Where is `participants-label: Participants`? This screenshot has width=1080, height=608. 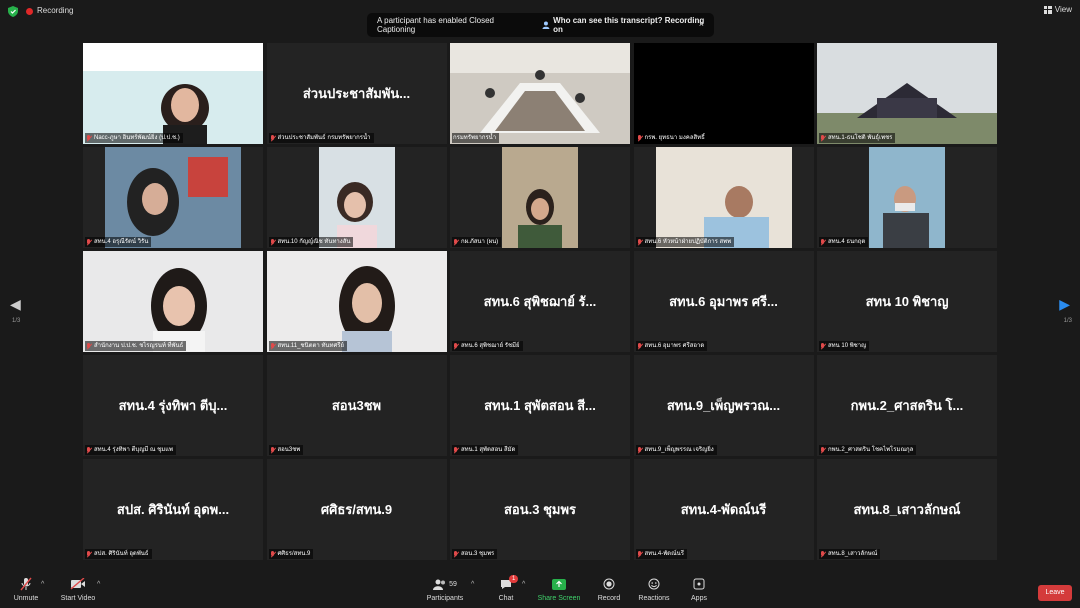 participants-label: Participants is located at coordinates (445, 598).